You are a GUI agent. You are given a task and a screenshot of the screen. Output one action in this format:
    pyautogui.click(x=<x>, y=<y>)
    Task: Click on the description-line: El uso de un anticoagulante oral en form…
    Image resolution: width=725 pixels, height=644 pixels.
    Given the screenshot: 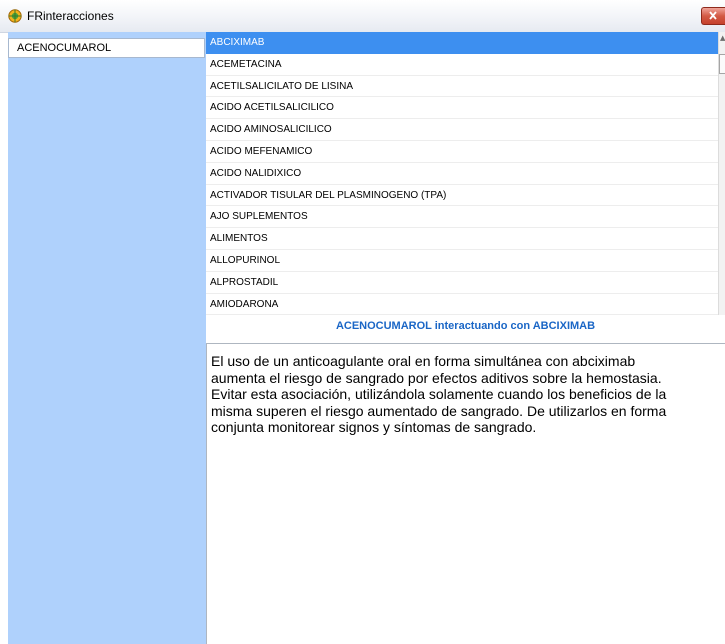 What is the action you would take?
    pyautogui.click(x=423, y=361)
    